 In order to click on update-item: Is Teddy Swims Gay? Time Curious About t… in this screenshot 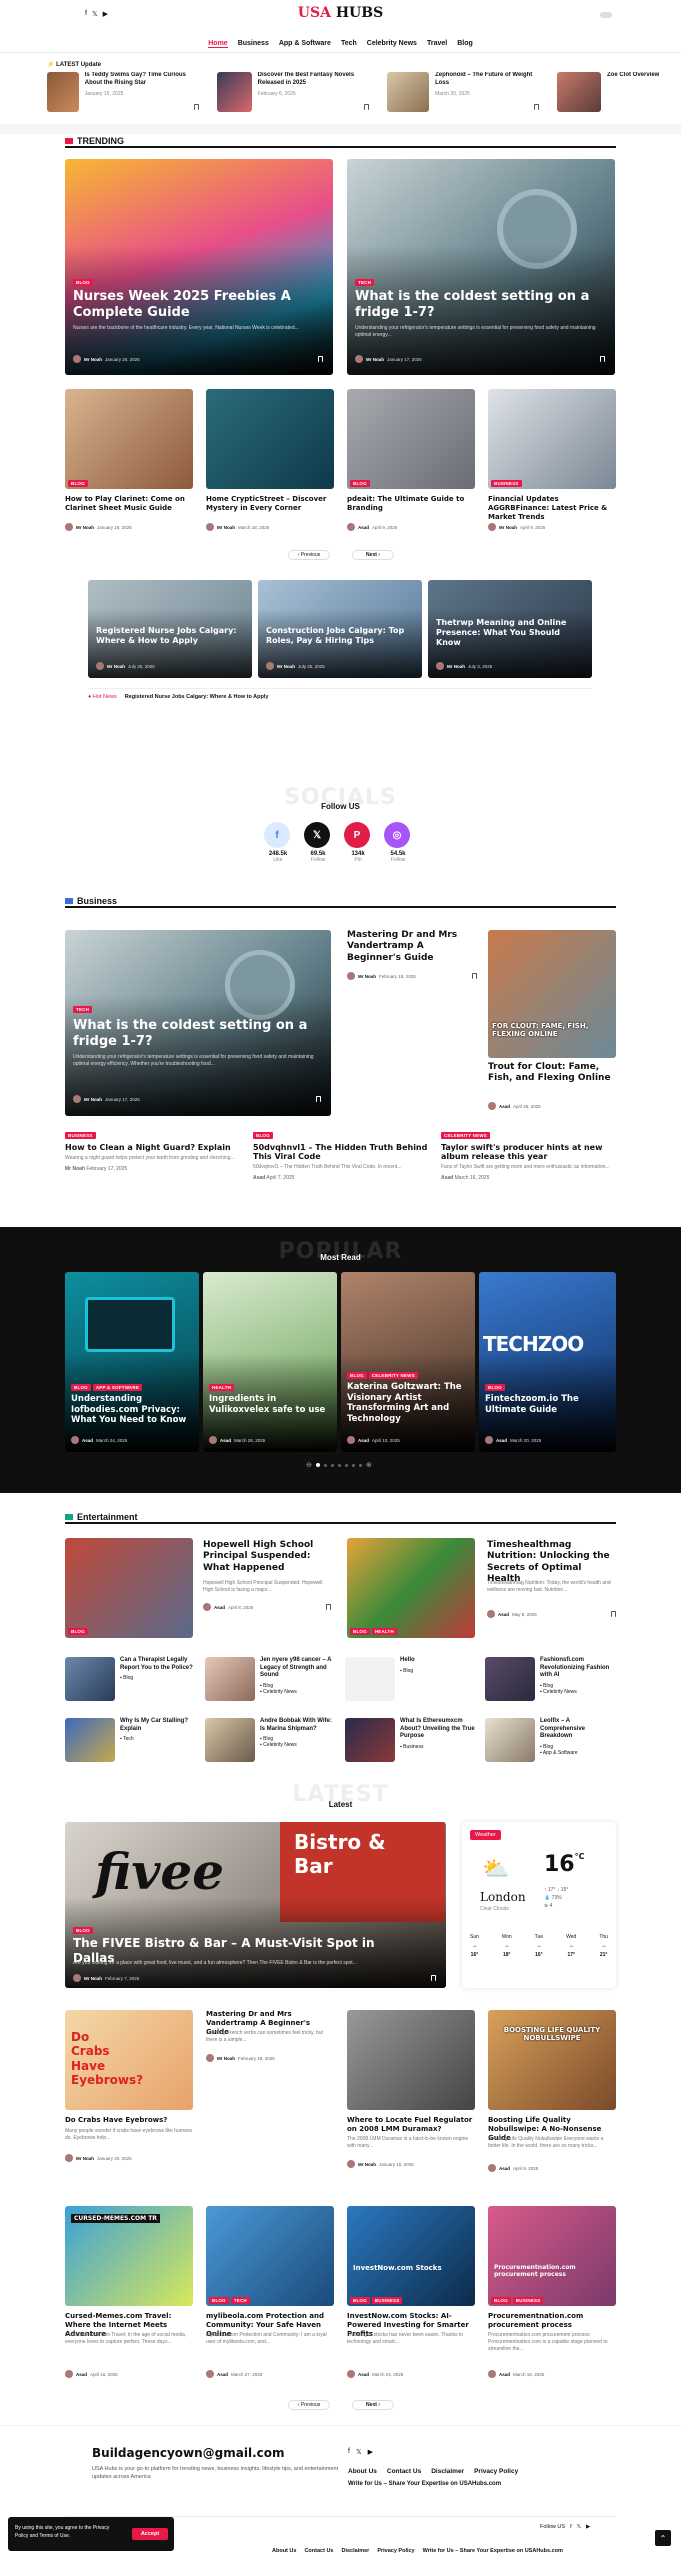, I will do `click(125, 93)`.